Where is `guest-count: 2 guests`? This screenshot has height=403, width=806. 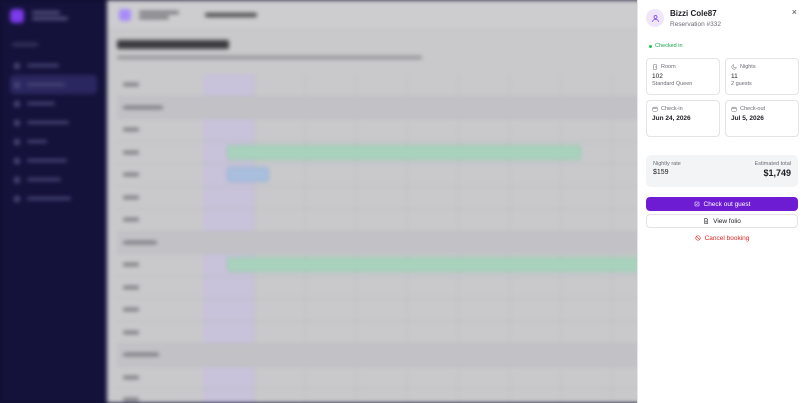 guest-count: 2 guests is located at coordinates (741, 84).